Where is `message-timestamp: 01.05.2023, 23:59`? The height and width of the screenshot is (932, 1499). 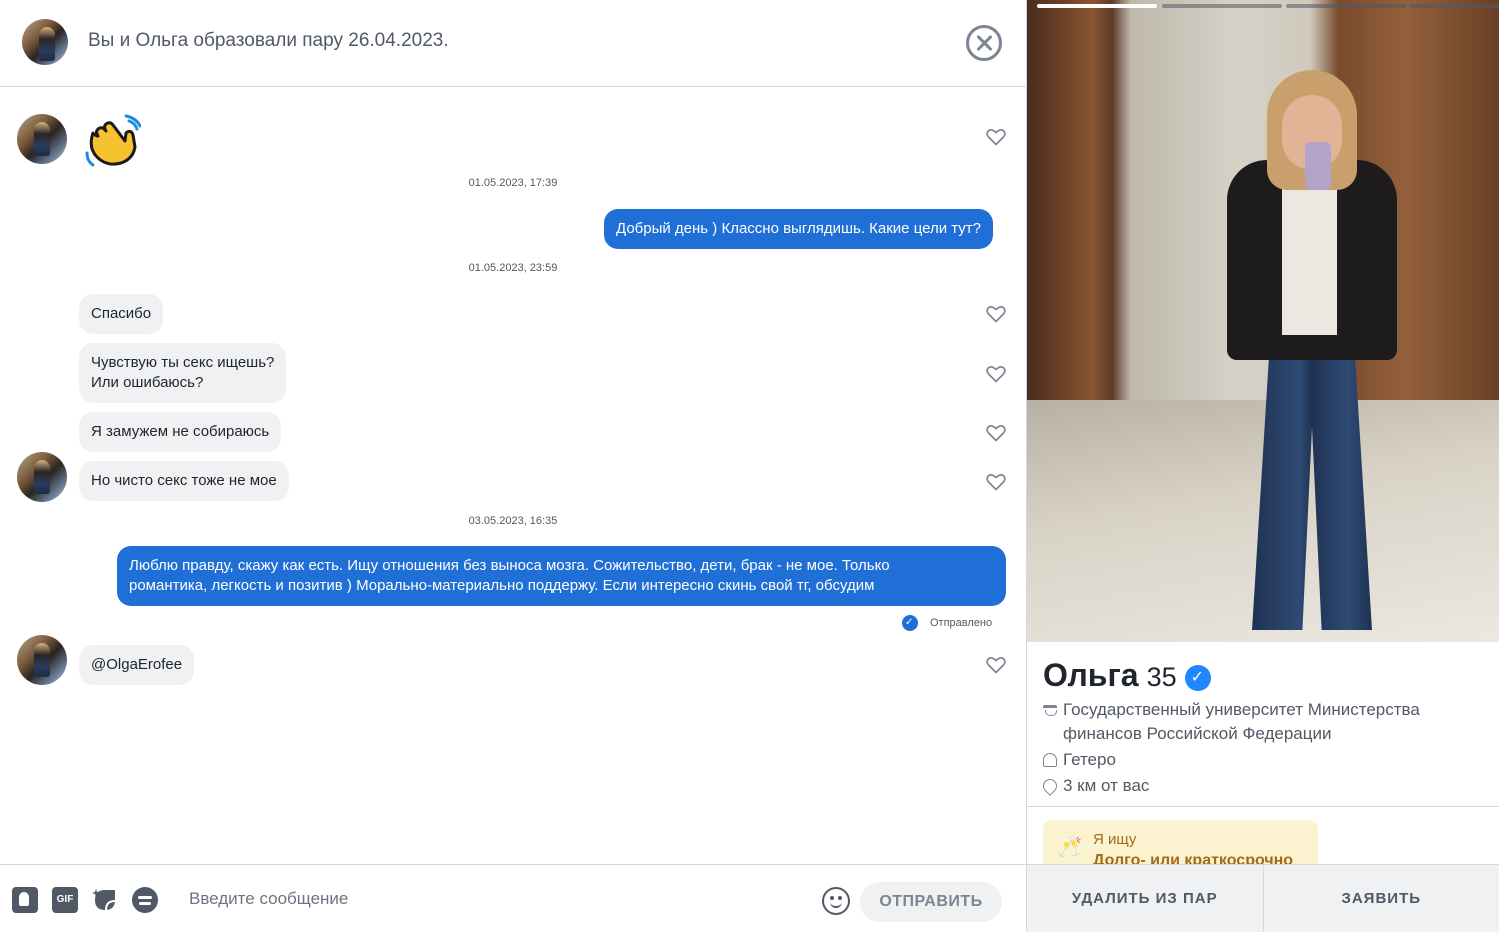 message-timestamp: 01.05.2023, 23:59 is located at coordinates (513, 268).